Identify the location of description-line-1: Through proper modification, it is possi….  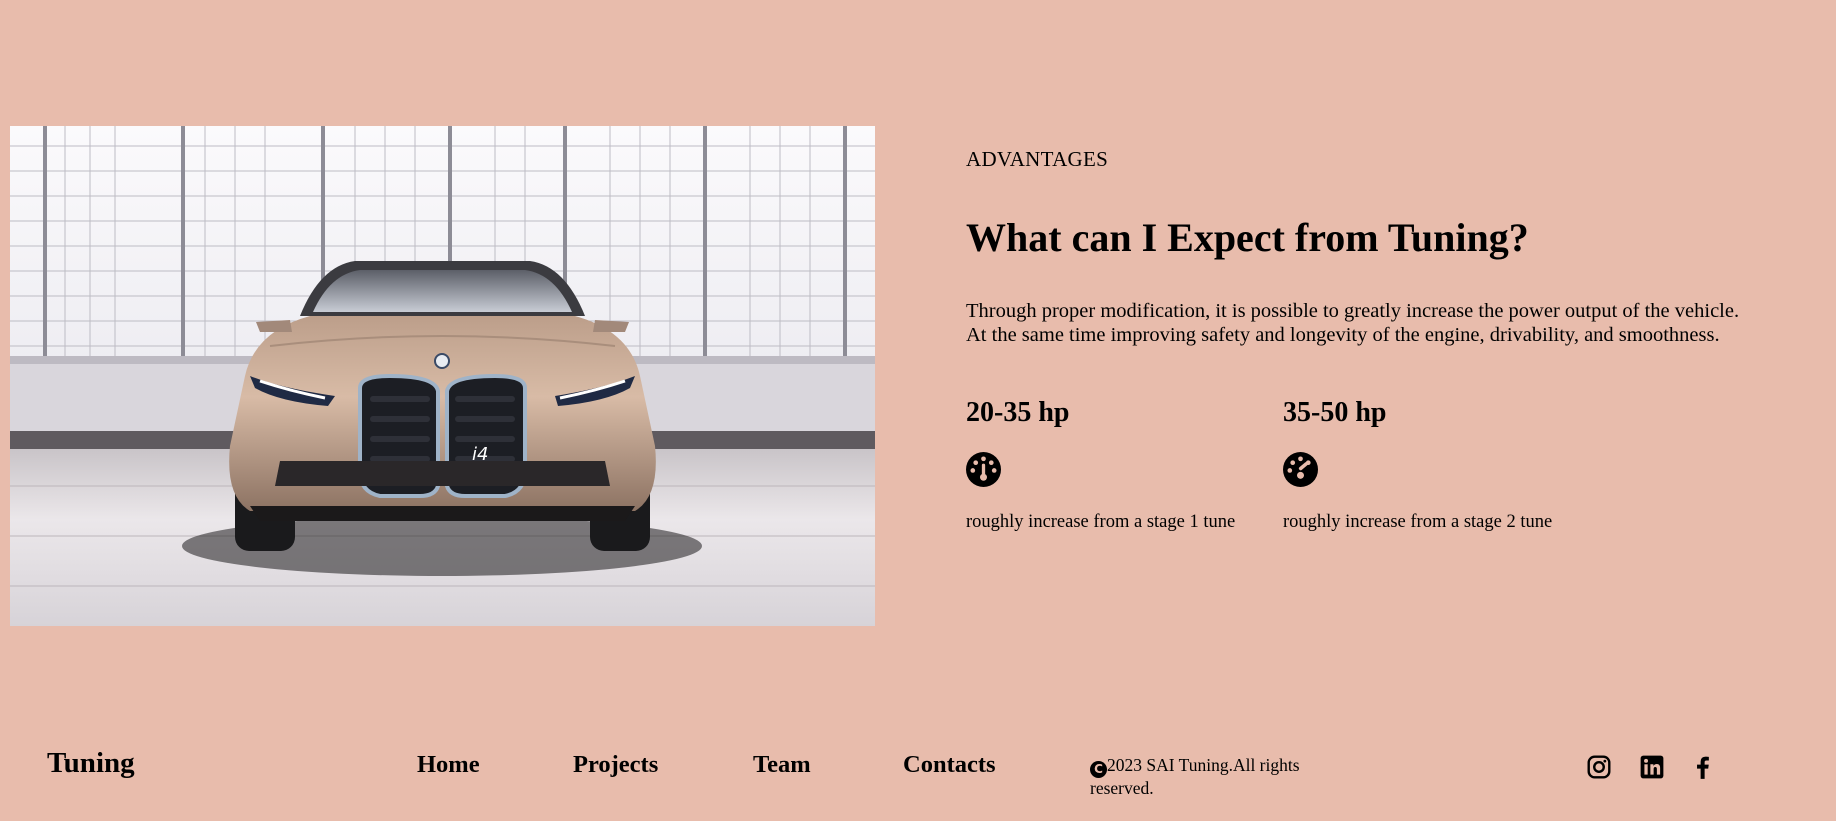
(1353, 311).